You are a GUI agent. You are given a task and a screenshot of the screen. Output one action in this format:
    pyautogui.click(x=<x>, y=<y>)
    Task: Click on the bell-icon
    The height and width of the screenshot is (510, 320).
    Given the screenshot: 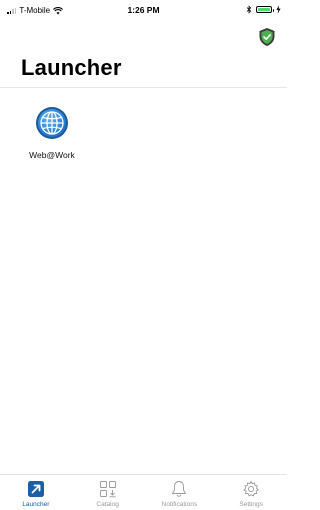 What is the action you would take?
    pyautogui.click(x=179, y=489)
    